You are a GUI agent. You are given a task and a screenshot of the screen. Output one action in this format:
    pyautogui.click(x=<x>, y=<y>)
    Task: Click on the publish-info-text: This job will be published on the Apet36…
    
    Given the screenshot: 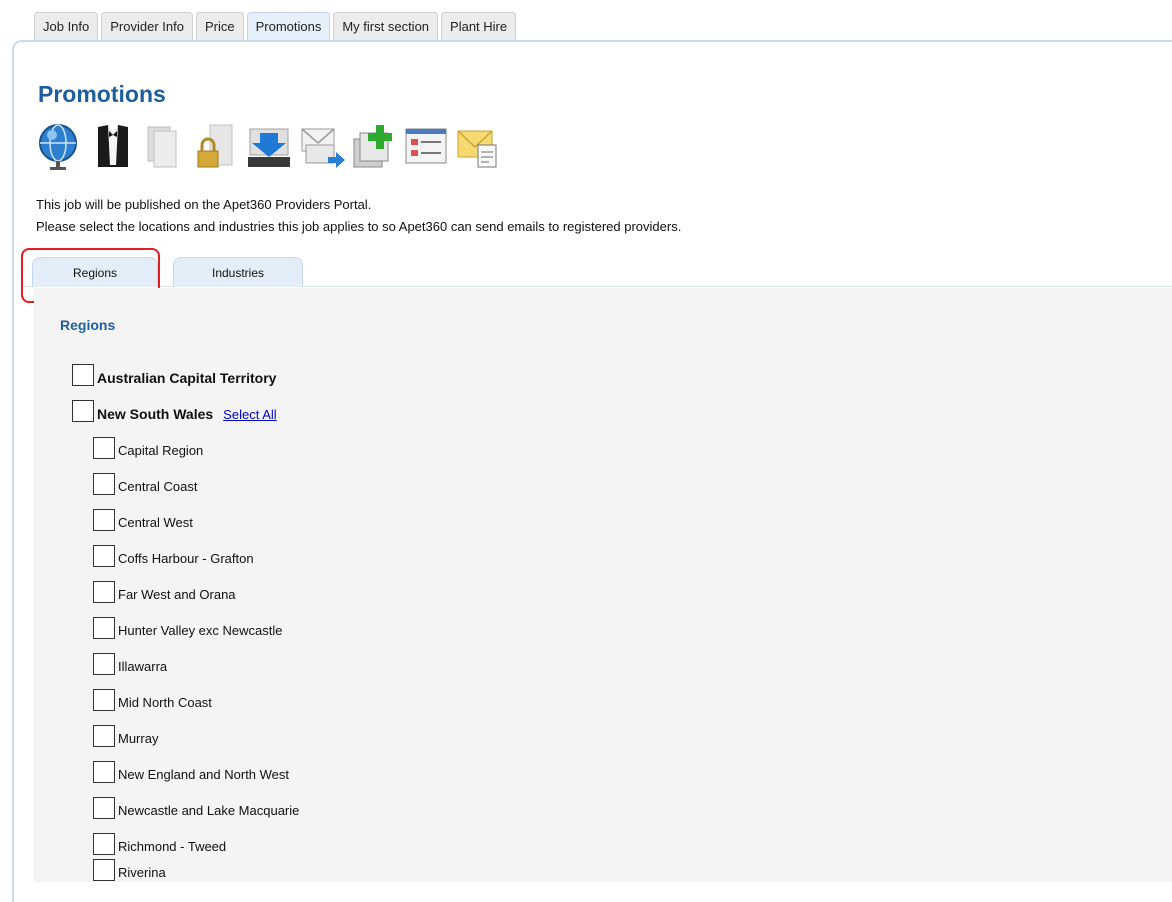 What is the action you would take?
    pyautogui.click(x=204, y=204)
    